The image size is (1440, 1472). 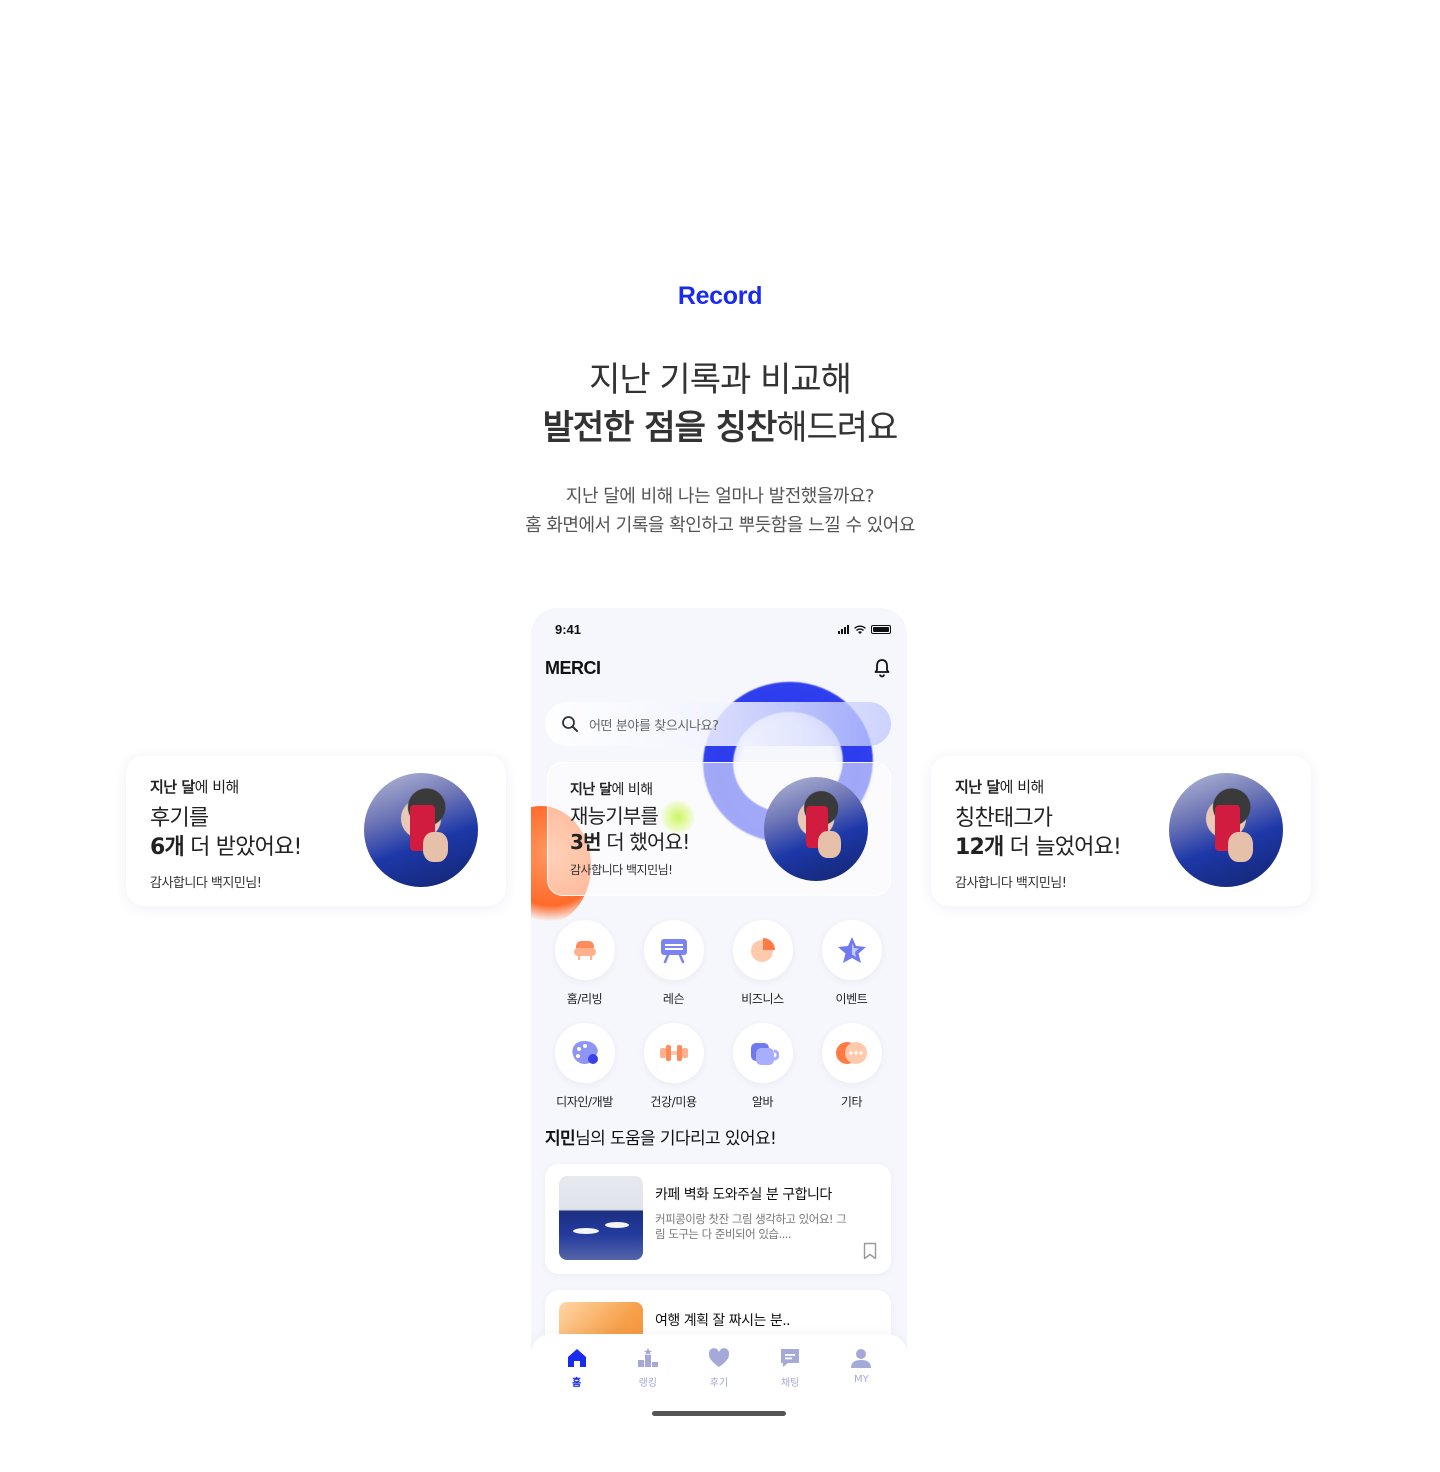 I want to click on category-item: 홈/리빙, so click(x=584, y=963).